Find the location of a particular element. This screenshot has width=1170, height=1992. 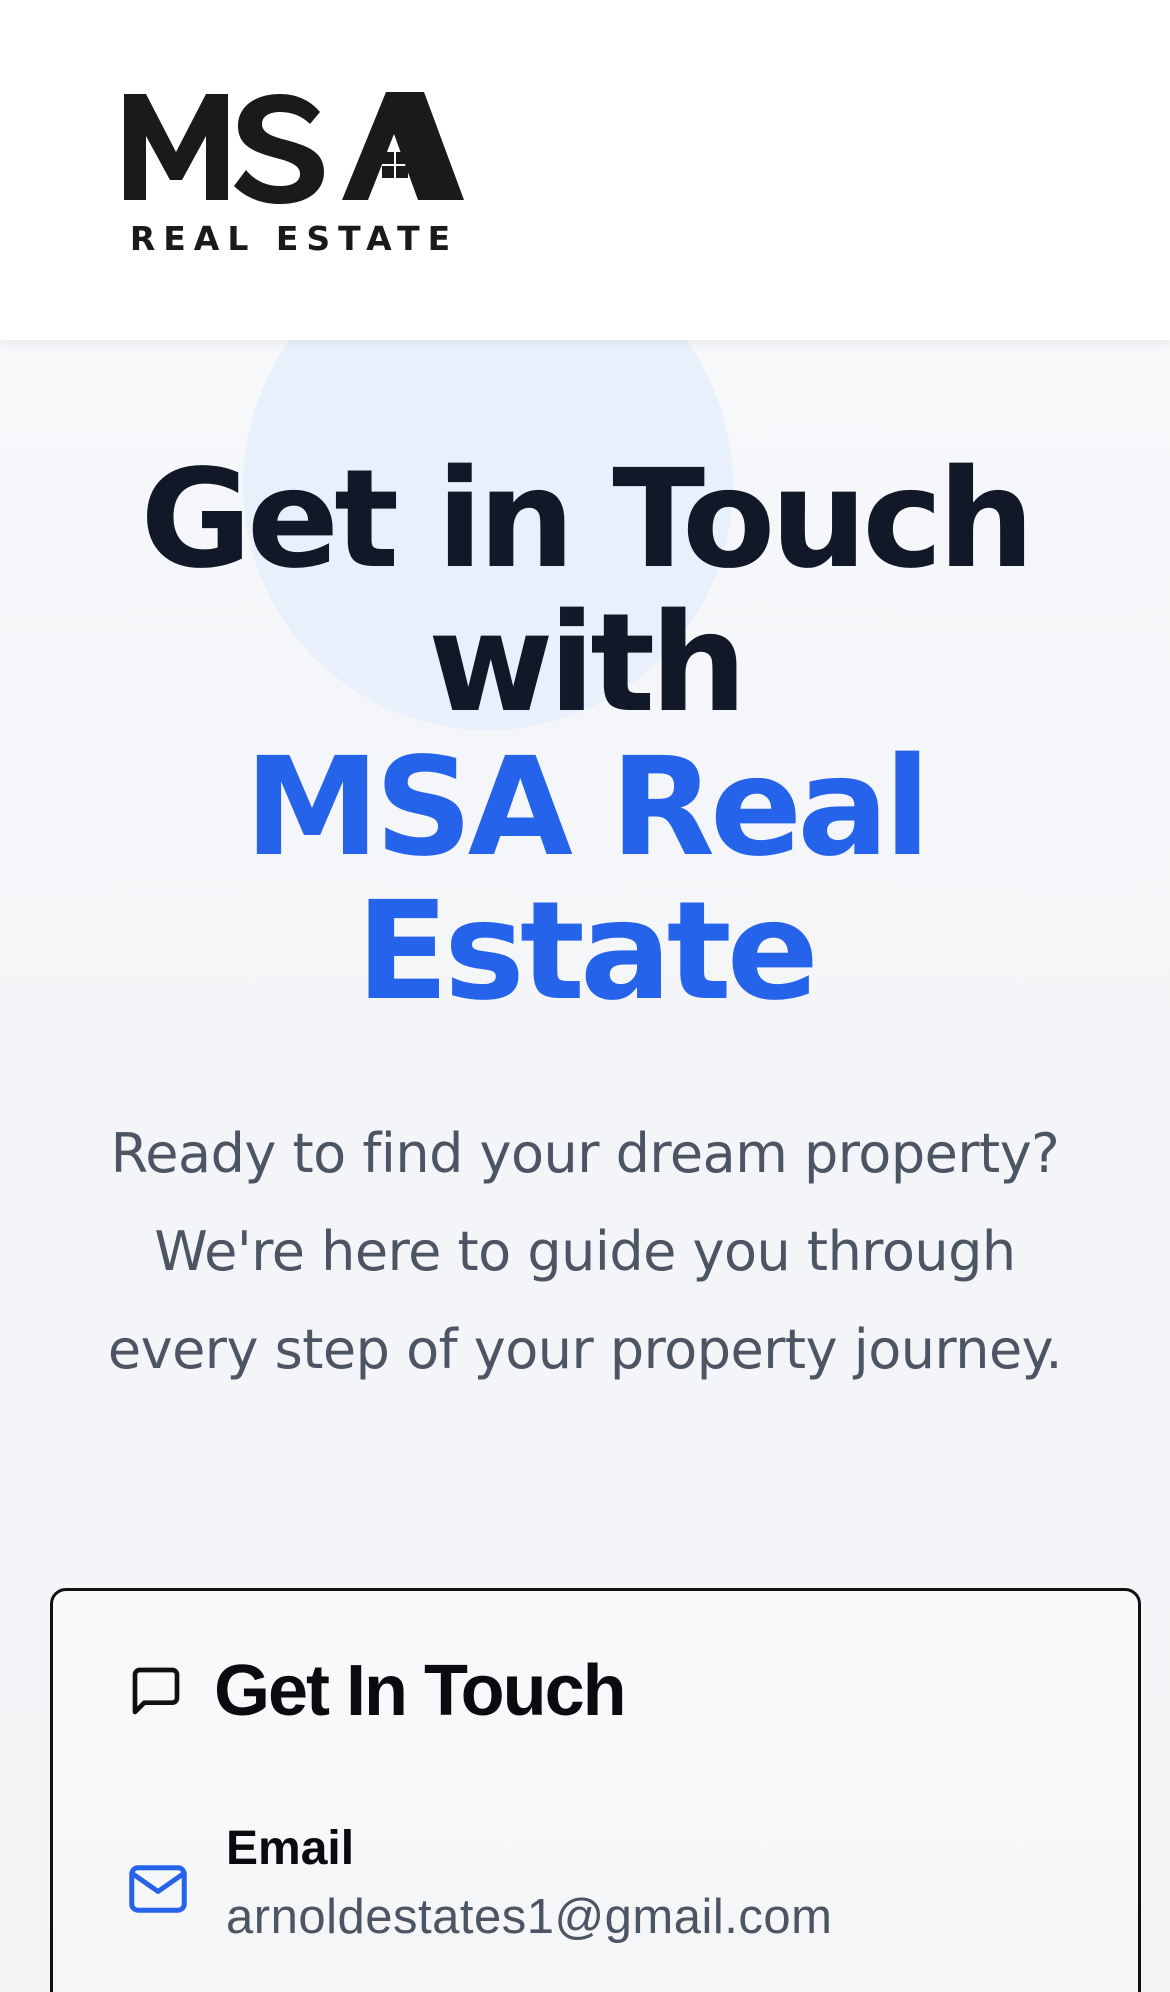

email-link: arnoldestates1@gmail.com is located at coordinates (529, 1917).